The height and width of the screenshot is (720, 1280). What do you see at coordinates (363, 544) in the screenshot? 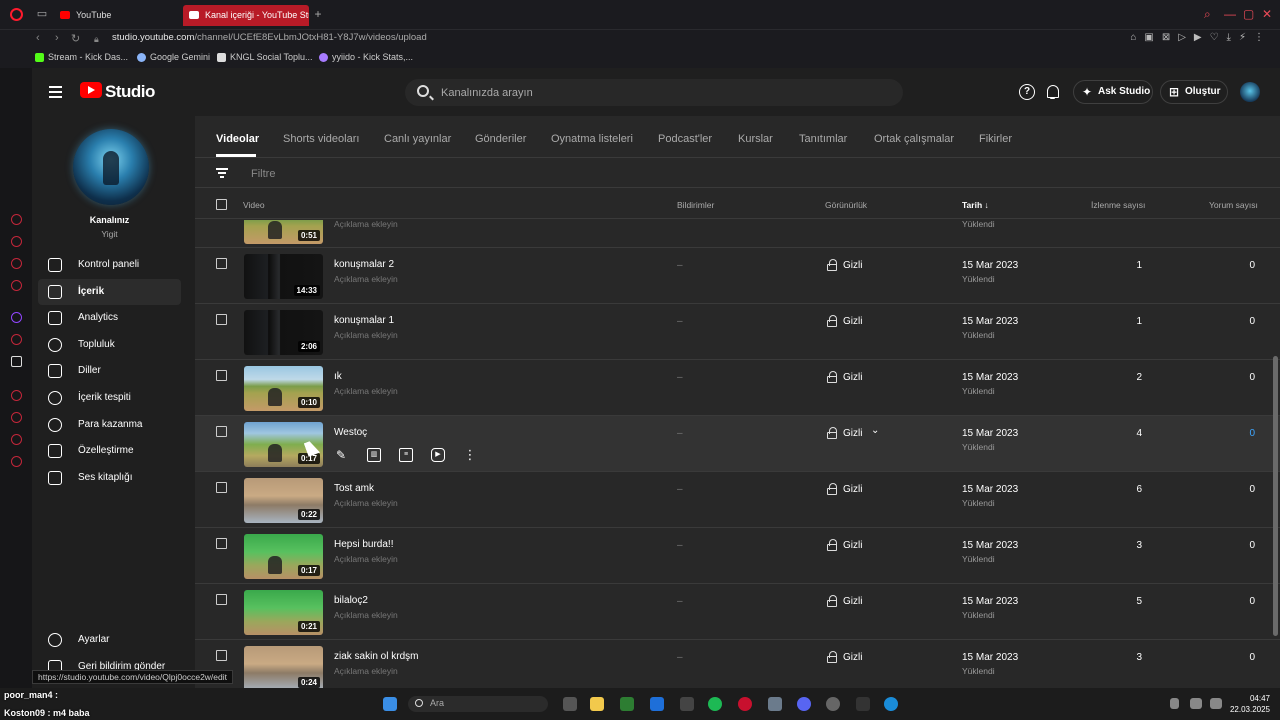
I see `video-title: Hepsi burda!!` at bounding box center [363, 544].